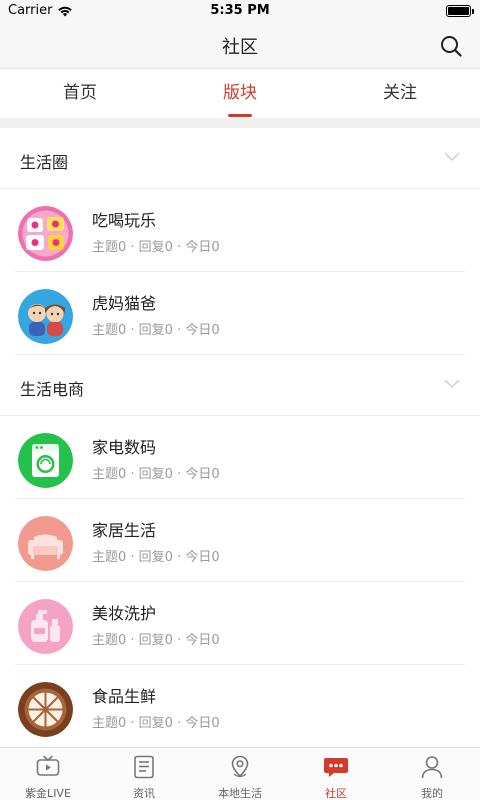 This screenshot has height=800, width=480. I want to click on tab-home: 首页, so click(80, 94).